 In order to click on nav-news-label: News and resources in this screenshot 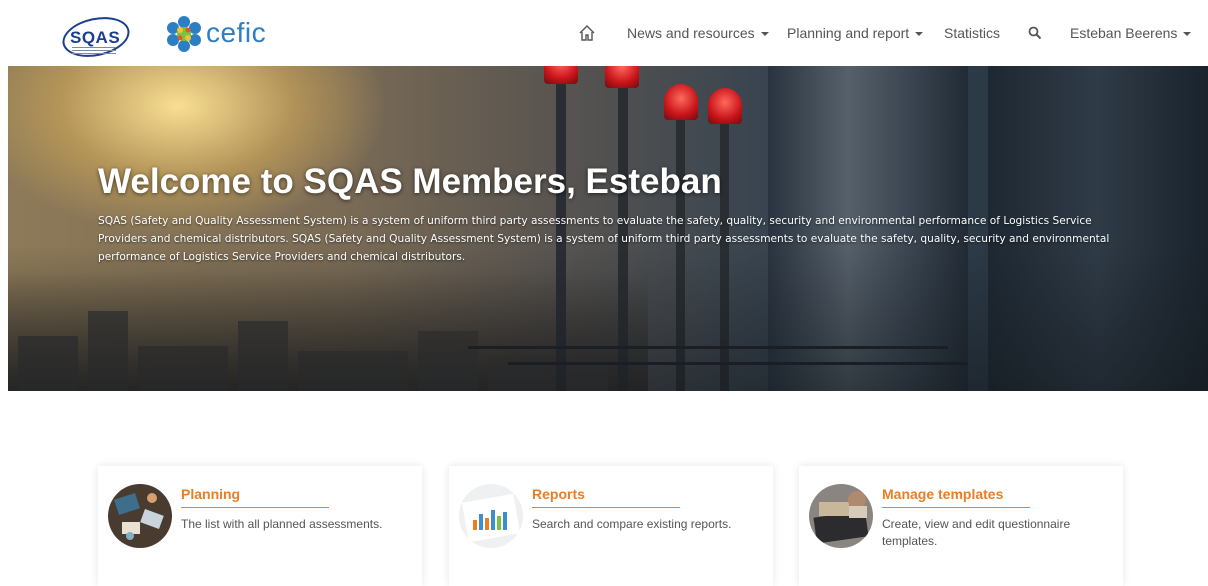, I will do `click(691, 33)`.